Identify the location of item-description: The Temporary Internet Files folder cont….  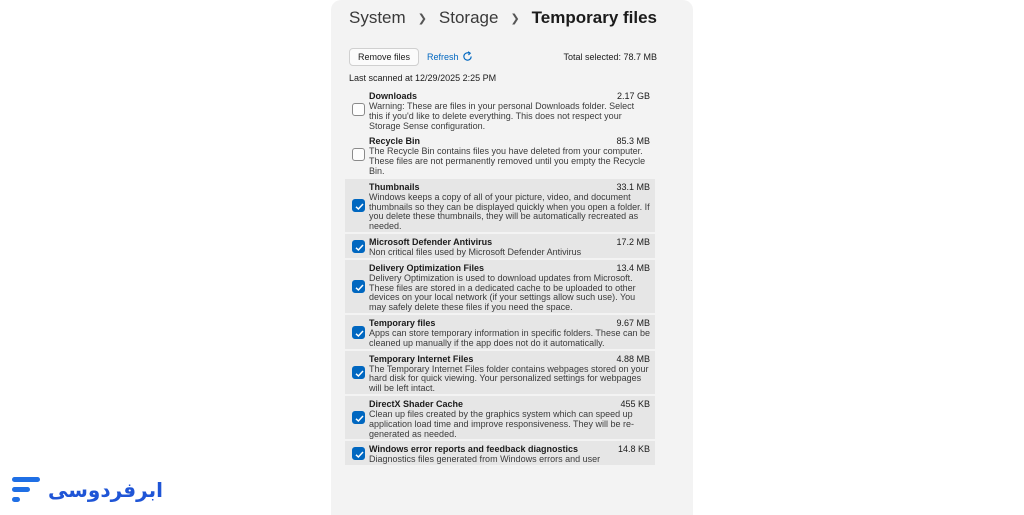
(509, 378).